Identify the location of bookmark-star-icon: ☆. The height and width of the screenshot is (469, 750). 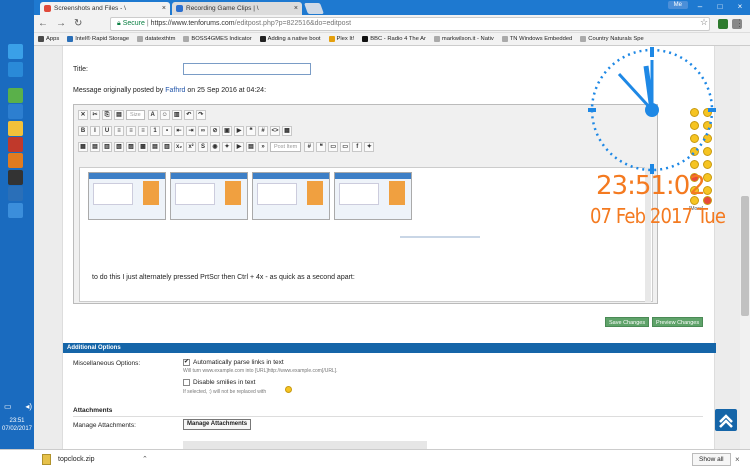
(704, 22).